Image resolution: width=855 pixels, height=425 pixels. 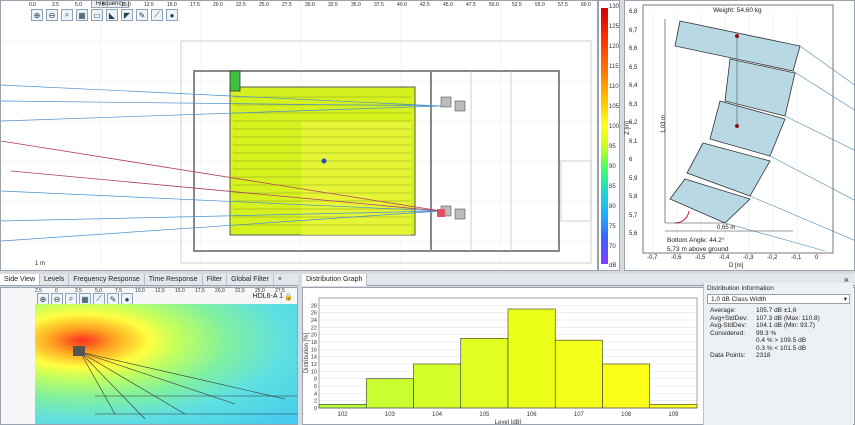 What do you see at coordinates (740, 288) in the screenshot?
I see `dist-info-title: Distribution Information` at bounding box center [740, 288].